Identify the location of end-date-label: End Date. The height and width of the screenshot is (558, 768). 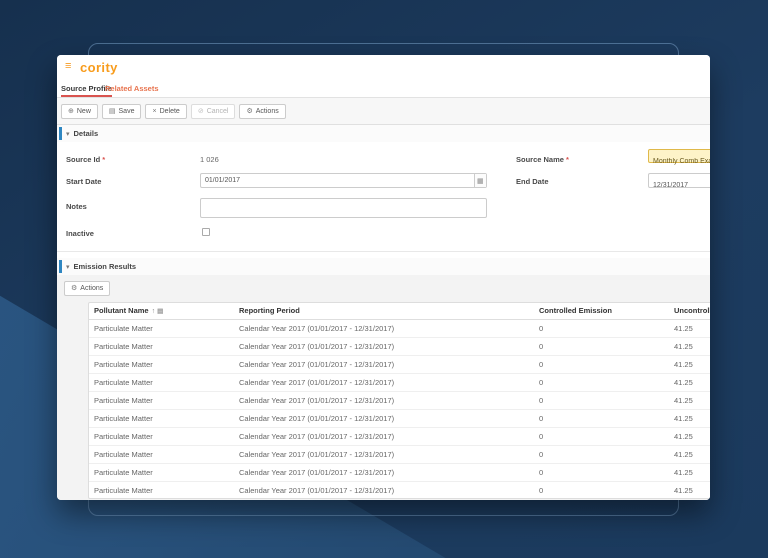
(532, 181).